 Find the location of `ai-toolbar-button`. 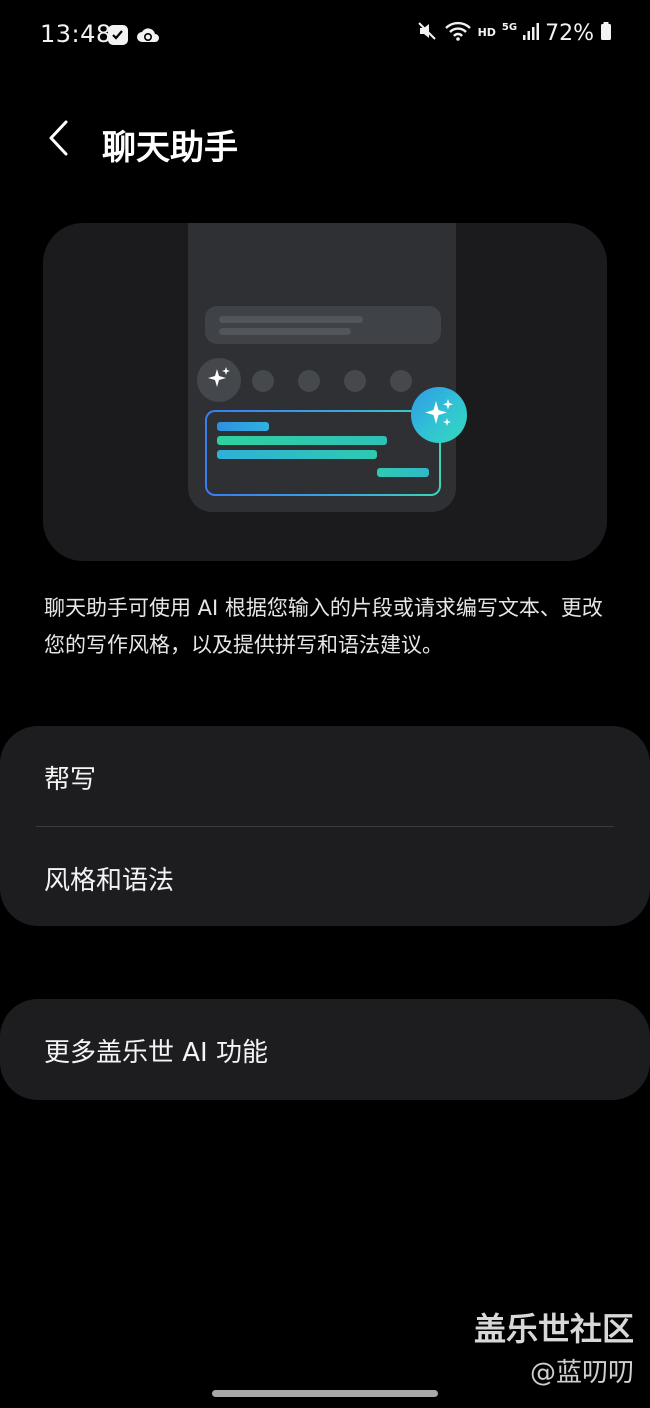

ai-toolbar-button is located at coordinates (219, 380).